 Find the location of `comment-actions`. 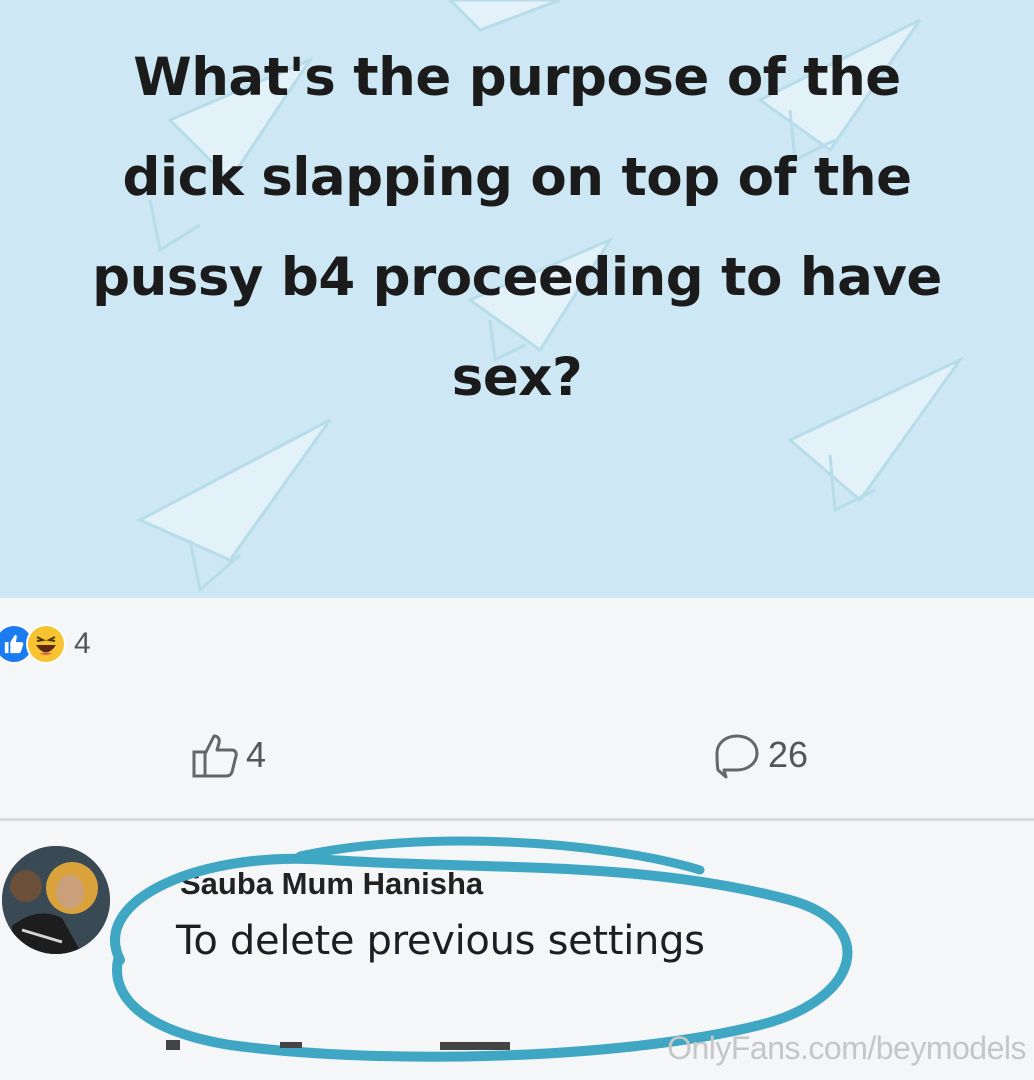

comment-actions is located at coordinates (360, 1045).